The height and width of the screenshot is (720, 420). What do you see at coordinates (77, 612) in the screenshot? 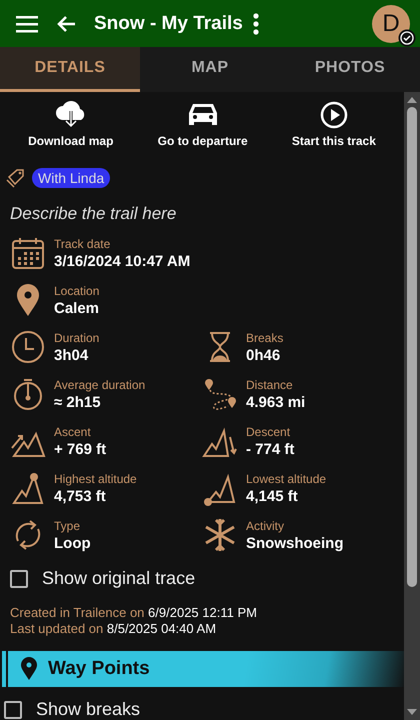
I see `created-label: Created in Trailence on` at bounding box center [77, 612].